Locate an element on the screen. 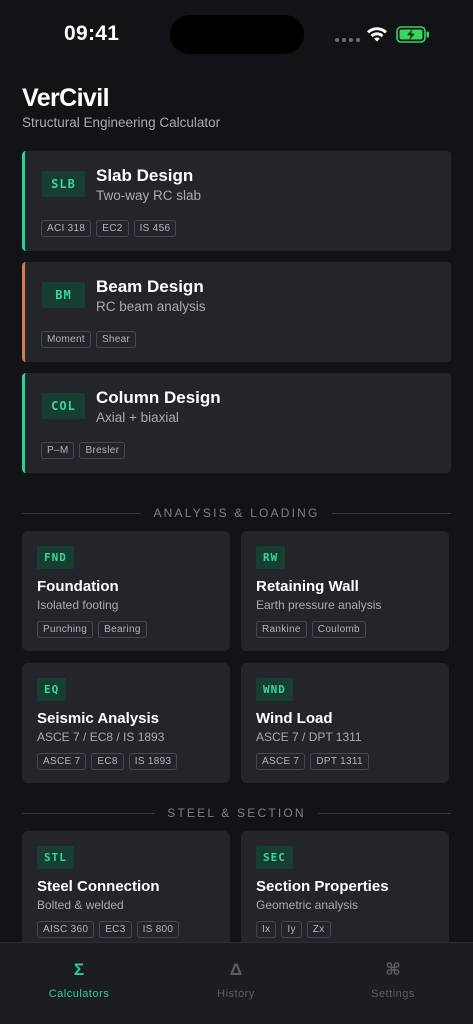 This screenshot has width=473, height=1024. card-title: Retaining Wall is located at coordinates (307, 586).